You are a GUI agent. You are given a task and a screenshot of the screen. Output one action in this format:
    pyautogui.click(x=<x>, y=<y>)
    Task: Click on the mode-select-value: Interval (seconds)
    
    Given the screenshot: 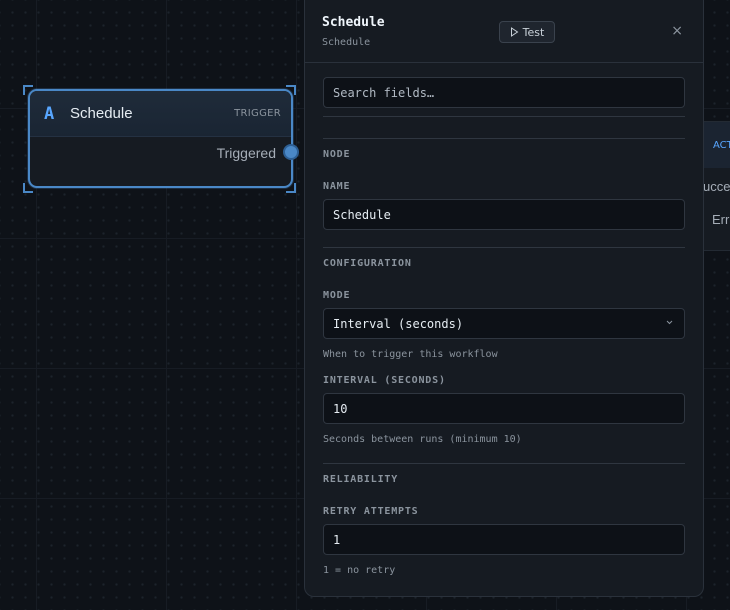 What is the action you would take?
    pyautogui.click(x=398, y=323)
    